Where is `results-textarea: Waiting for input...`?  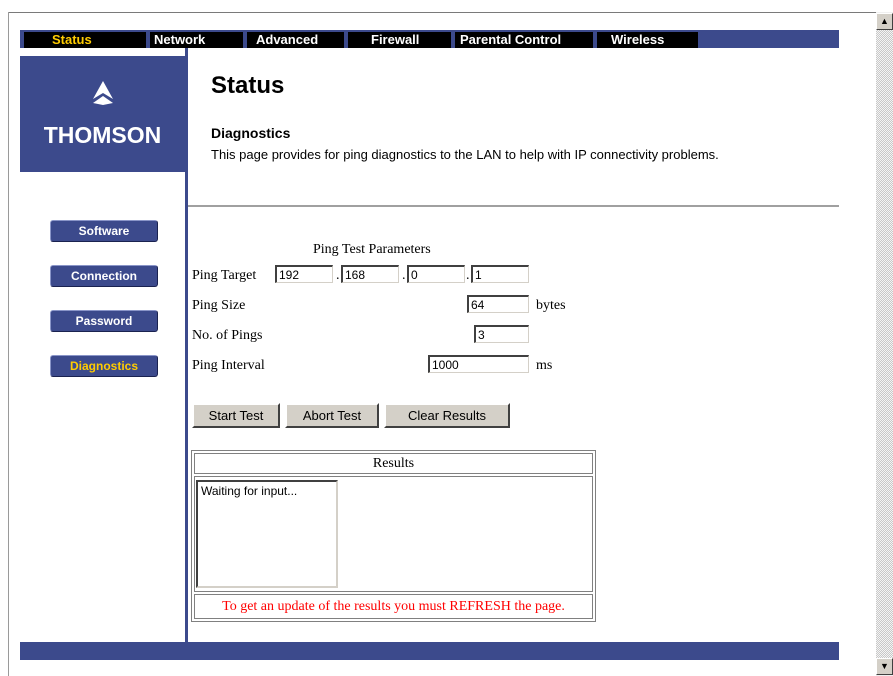 results-textarea: Waiting for input... is located at coordinates (267, 534).